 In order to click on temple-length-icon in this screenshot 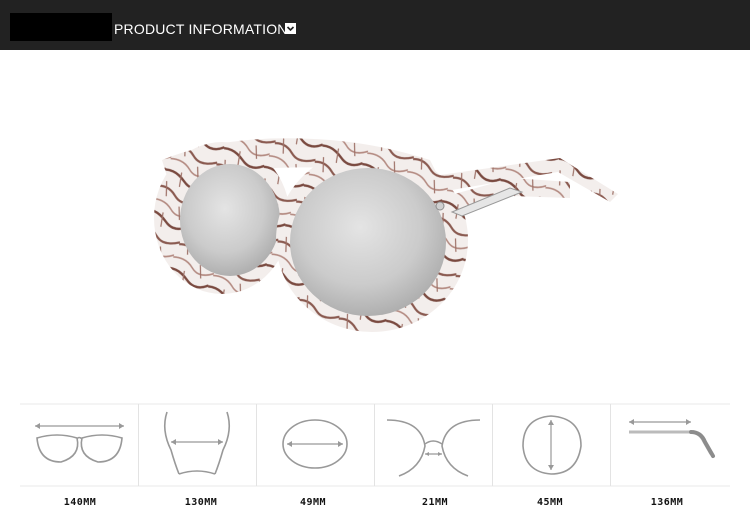, I will do `click(669, 445)`.